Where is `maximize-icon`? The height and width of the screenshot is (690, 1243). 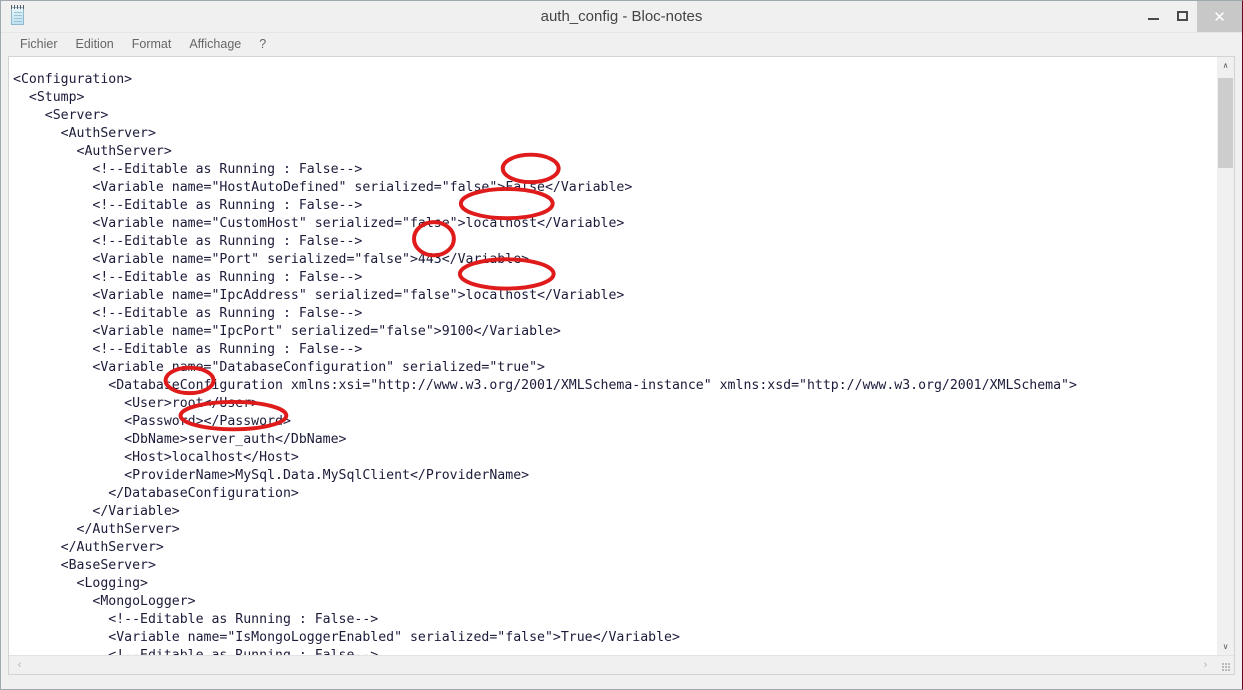 maximize-icon is located at coordinates (1182, 15).